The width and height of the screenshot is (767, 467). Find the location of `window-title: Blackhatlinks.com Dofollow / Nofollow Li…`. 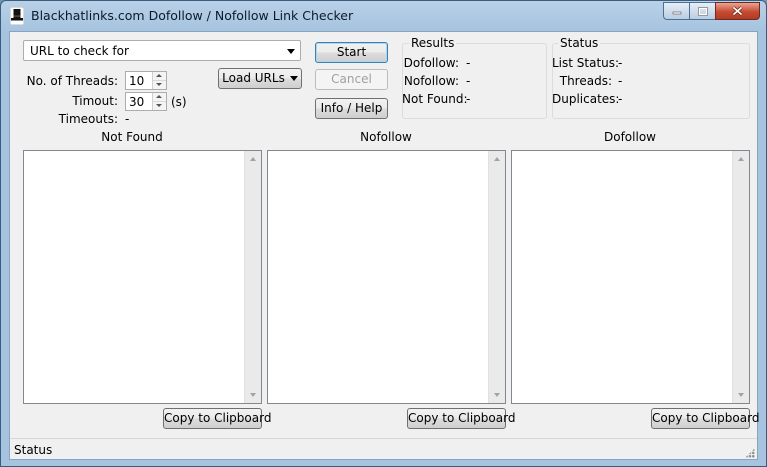

window-title: Blackhatlinks.com Dofollow / Nofollow Li… is located at coordinates (192, 15).